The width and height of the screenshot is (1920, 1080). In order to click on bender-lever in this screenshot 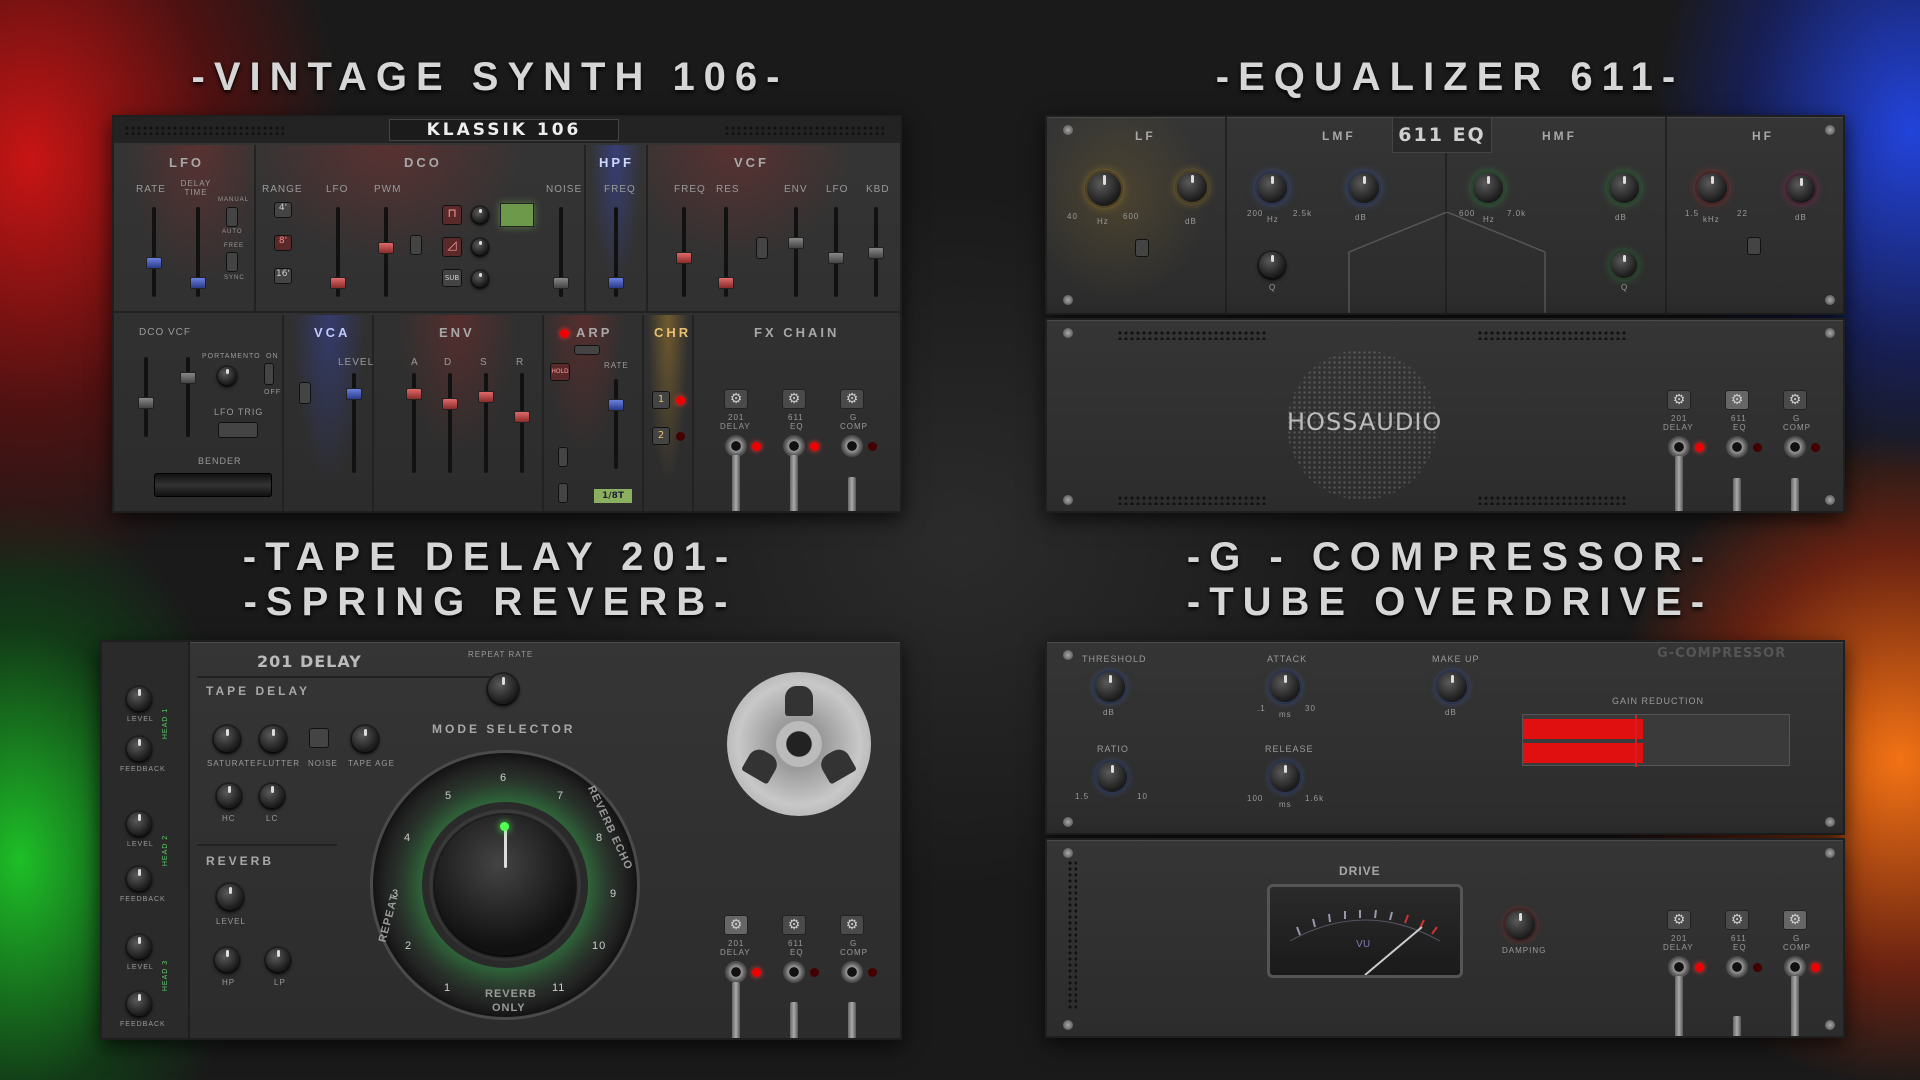, I will do `click(213, 485)`.